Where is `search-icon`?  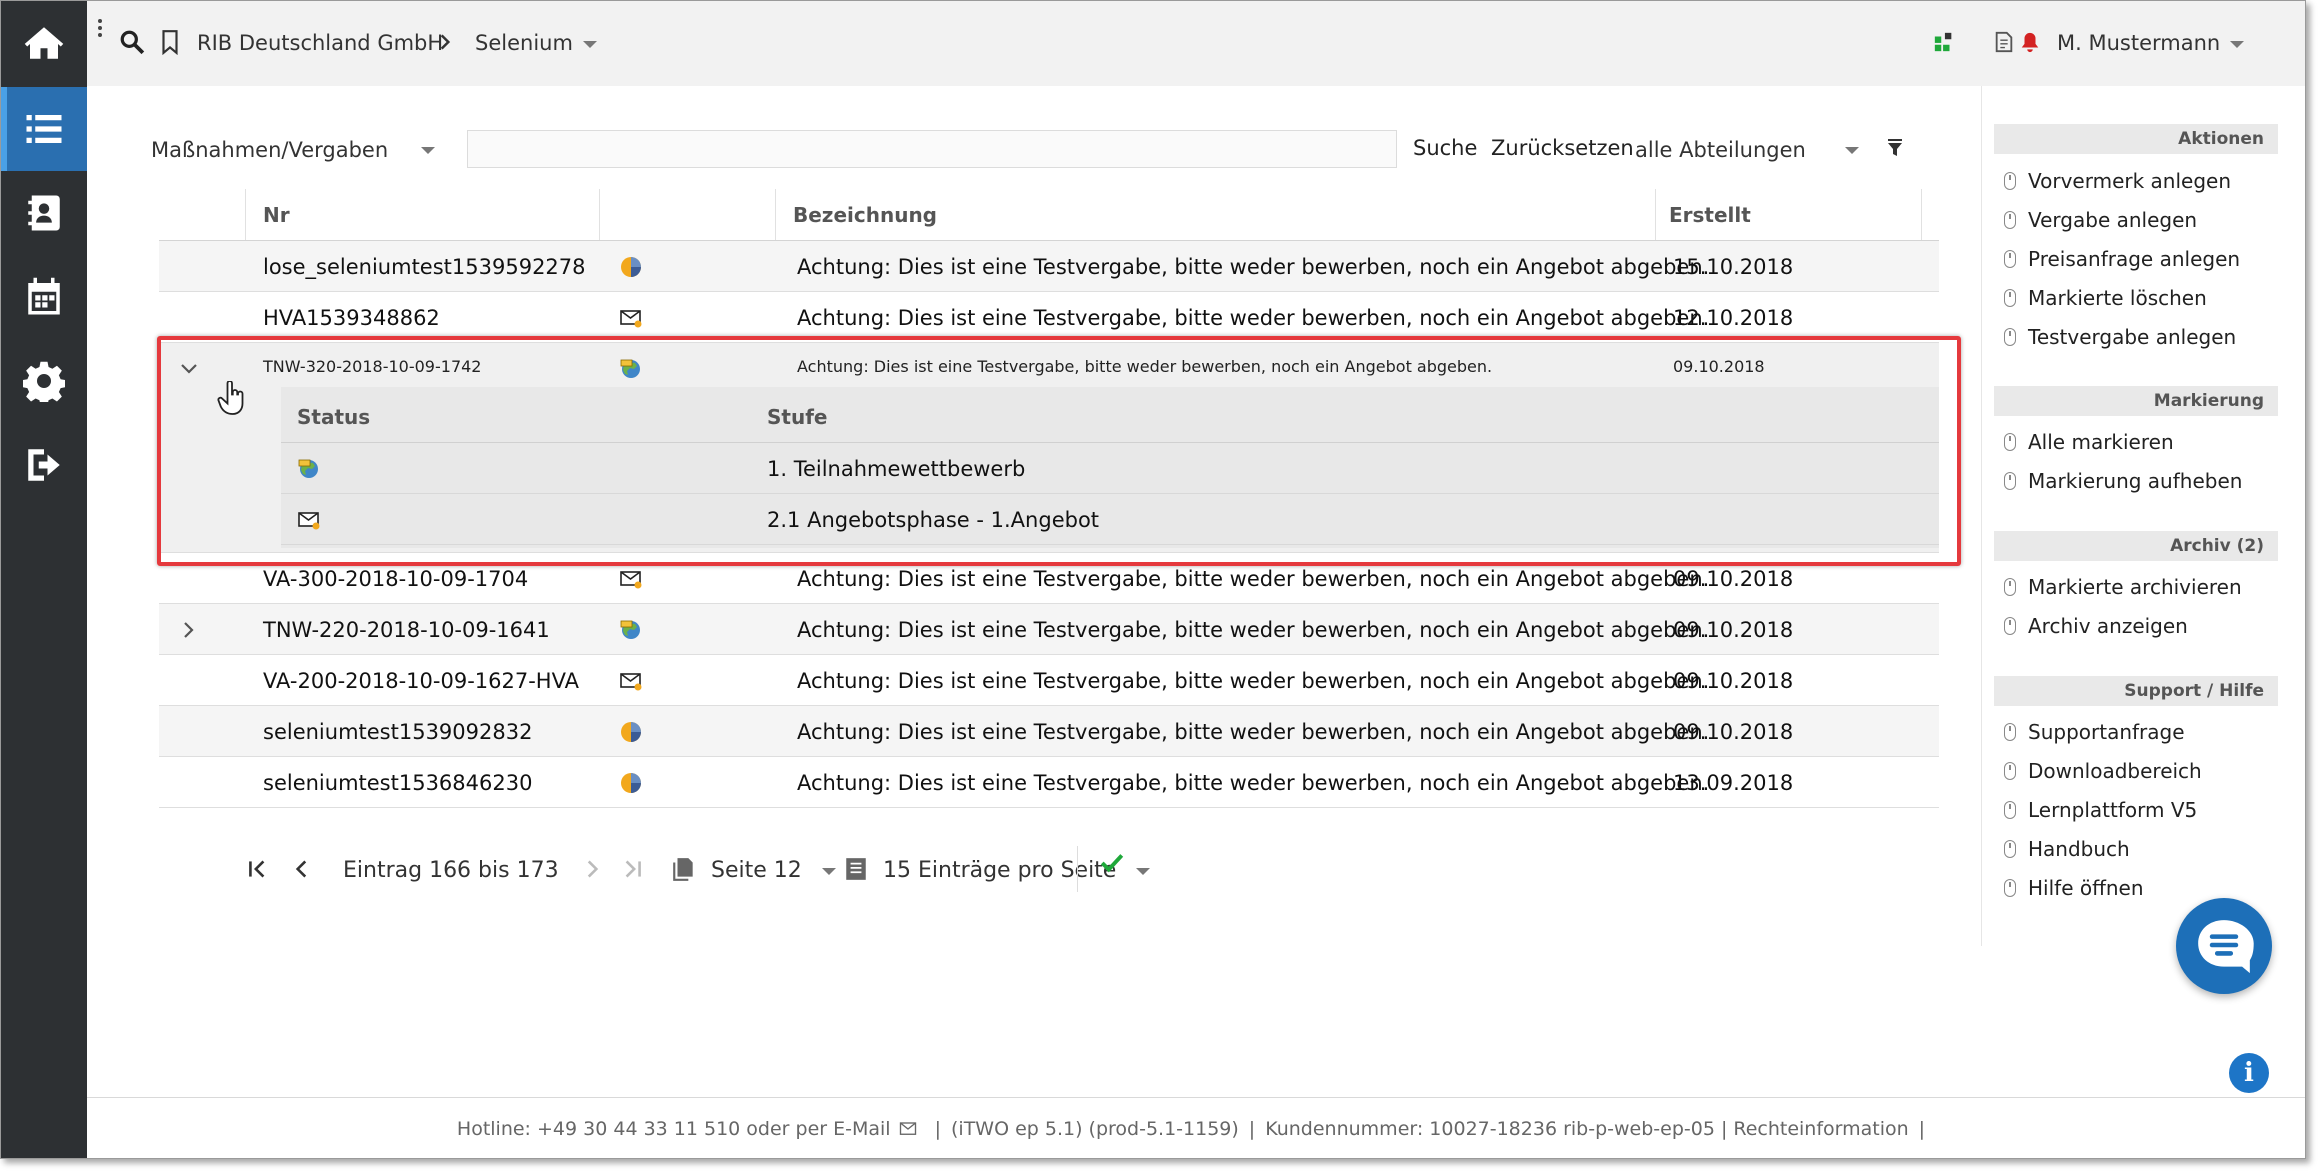
search-icon is located at coordinates (132, 42).